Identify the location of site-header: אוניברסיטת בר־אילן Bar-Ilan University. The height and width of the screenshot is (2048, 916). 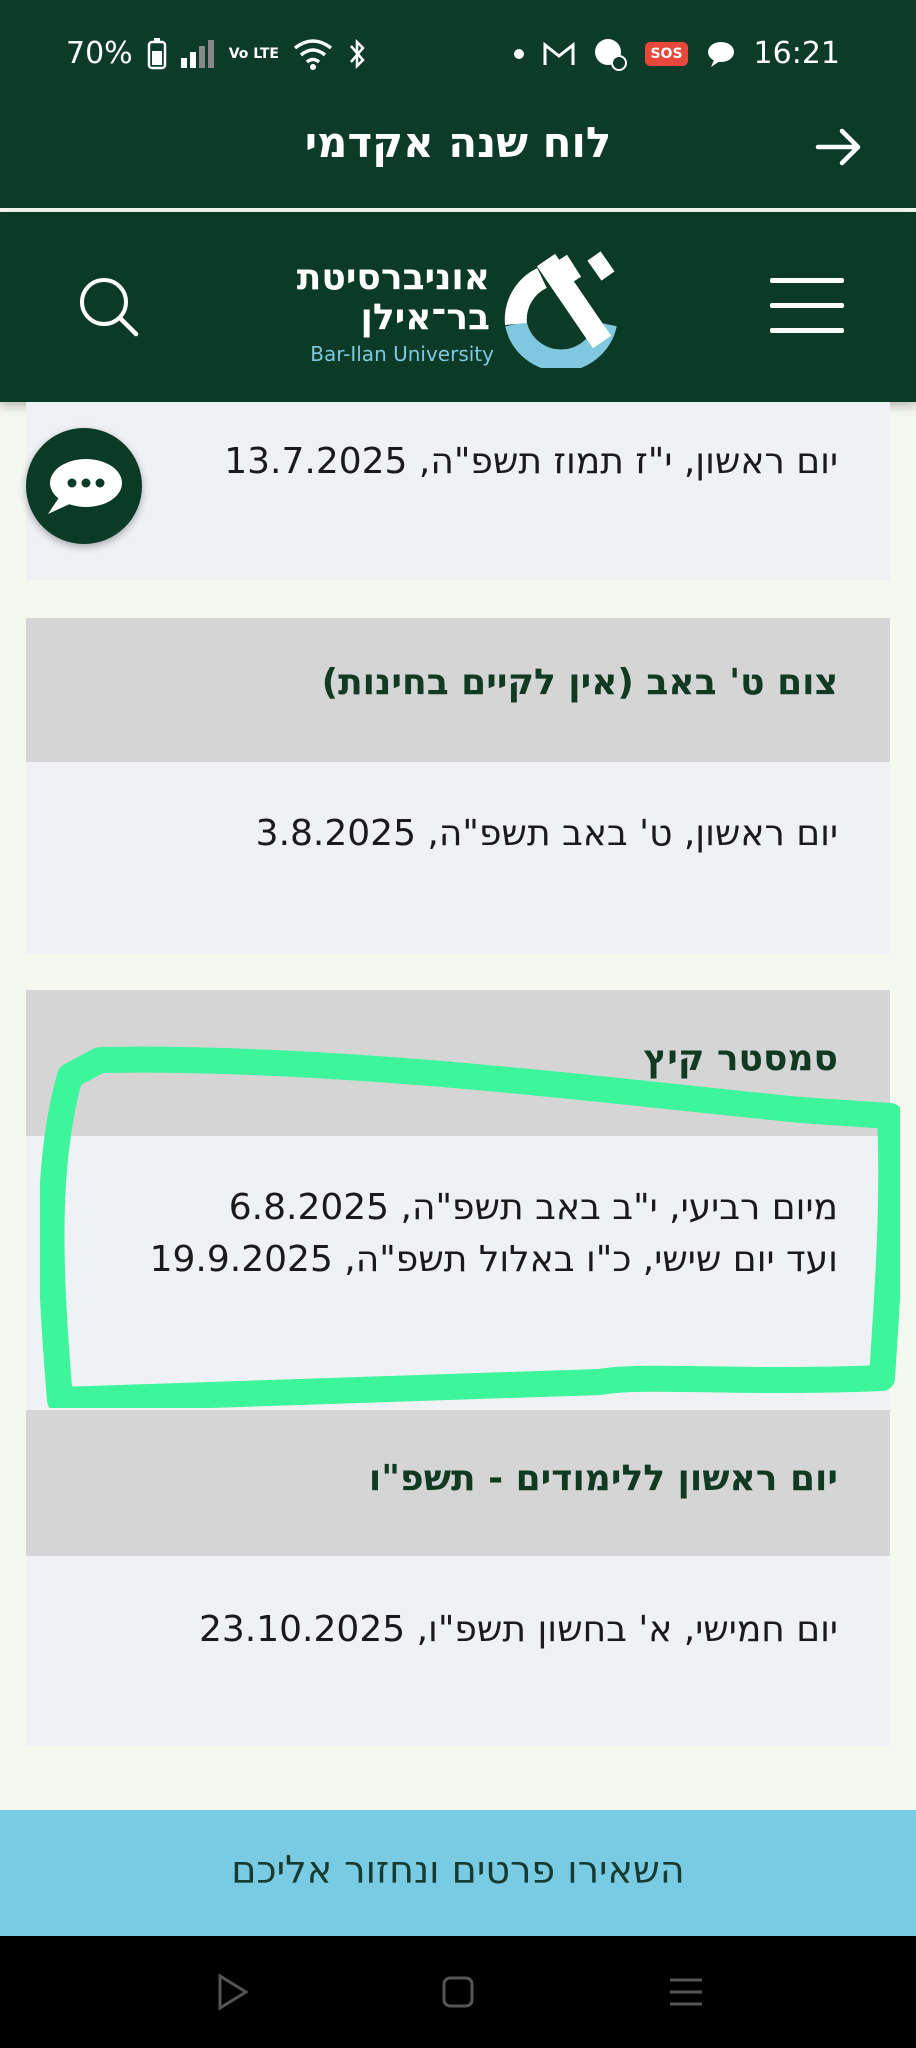
(458, 307).